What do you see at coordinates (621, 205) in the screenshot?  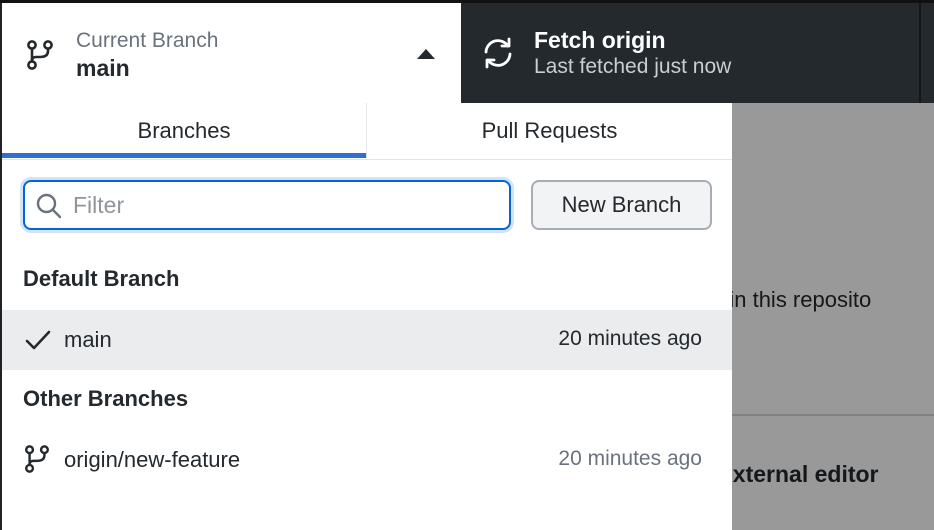 I see `new-branch-button: New Branch` at bounding box center [621, 205].